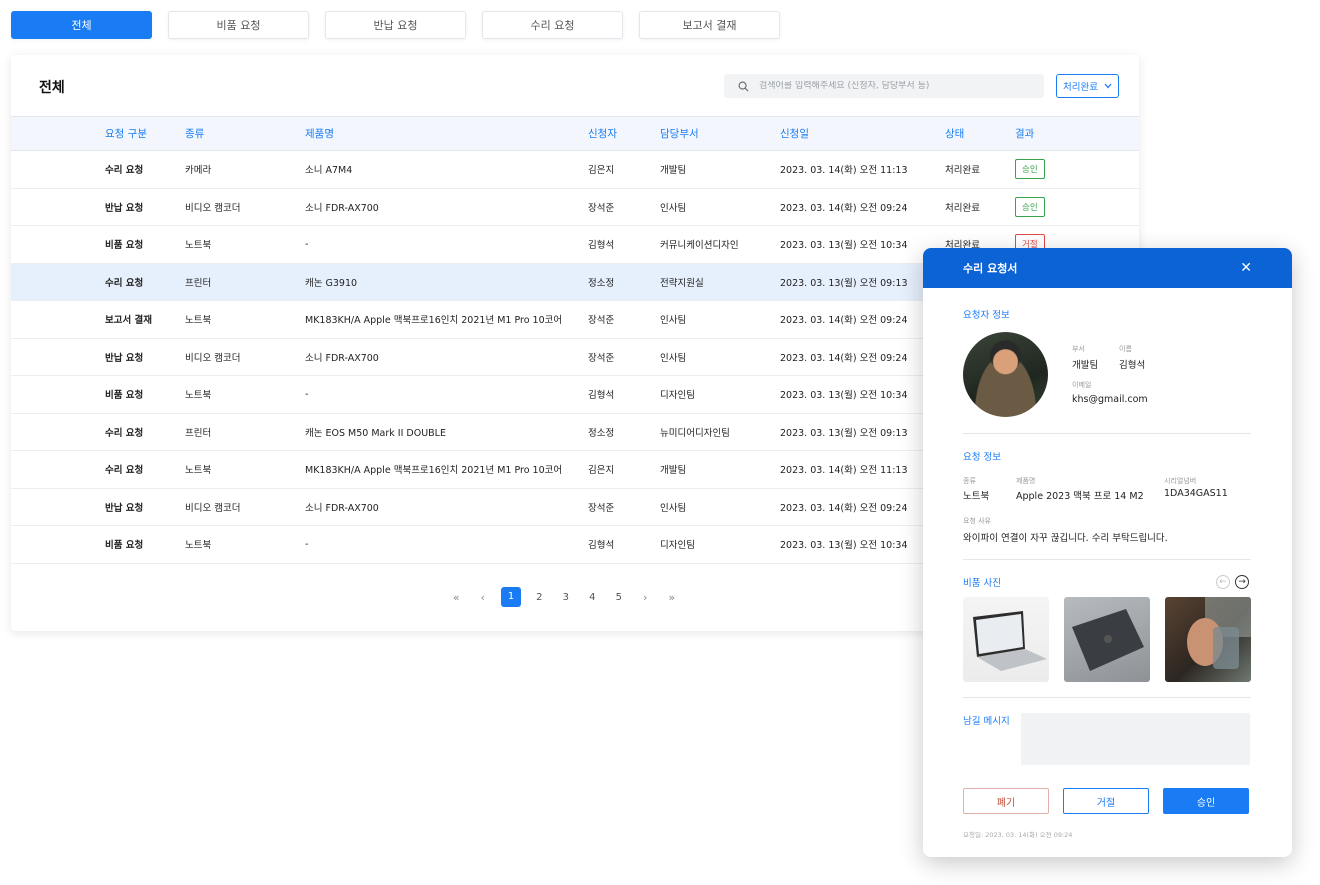  Describe the element at coordinates (483, 597) in the screenshot. I see `prev-page-button: ‹` at that location.